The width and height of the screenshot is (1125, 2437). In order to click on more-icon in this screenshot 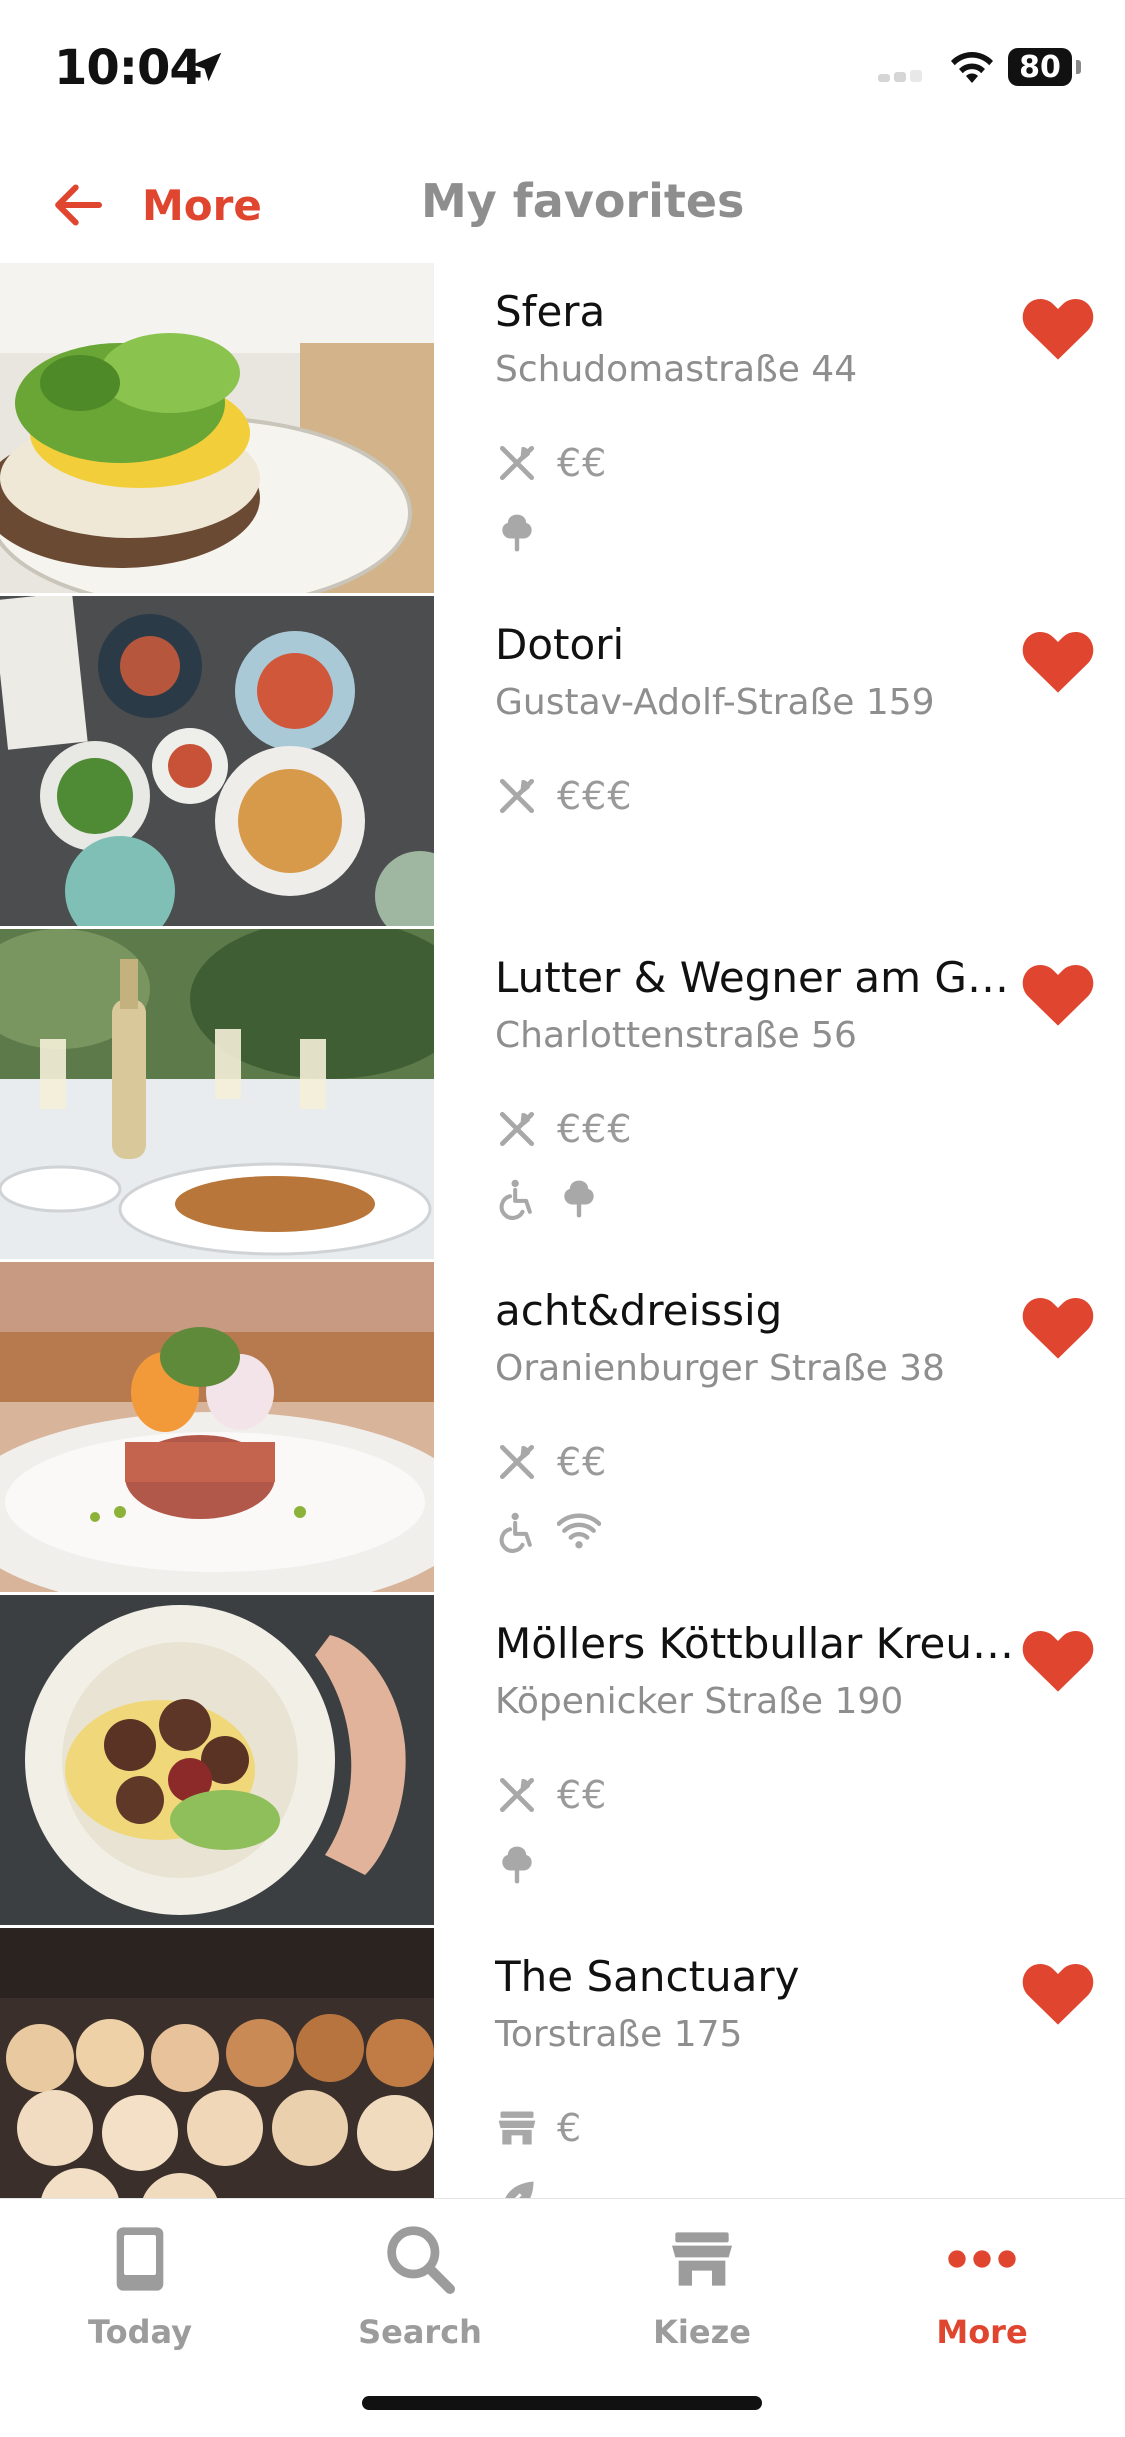, I will do `click(982, 2259)`.